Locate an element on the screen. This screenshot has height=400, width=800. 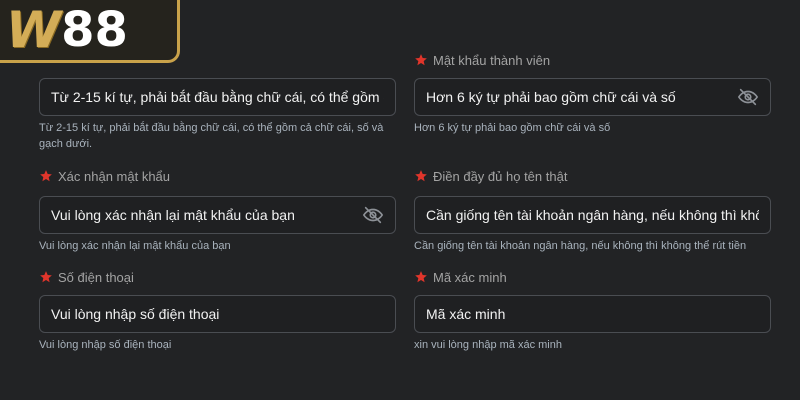
password-input-text: Hơn 6 ký tự phải bao gồm chữ cái và số is located at coordinates (551, 97).